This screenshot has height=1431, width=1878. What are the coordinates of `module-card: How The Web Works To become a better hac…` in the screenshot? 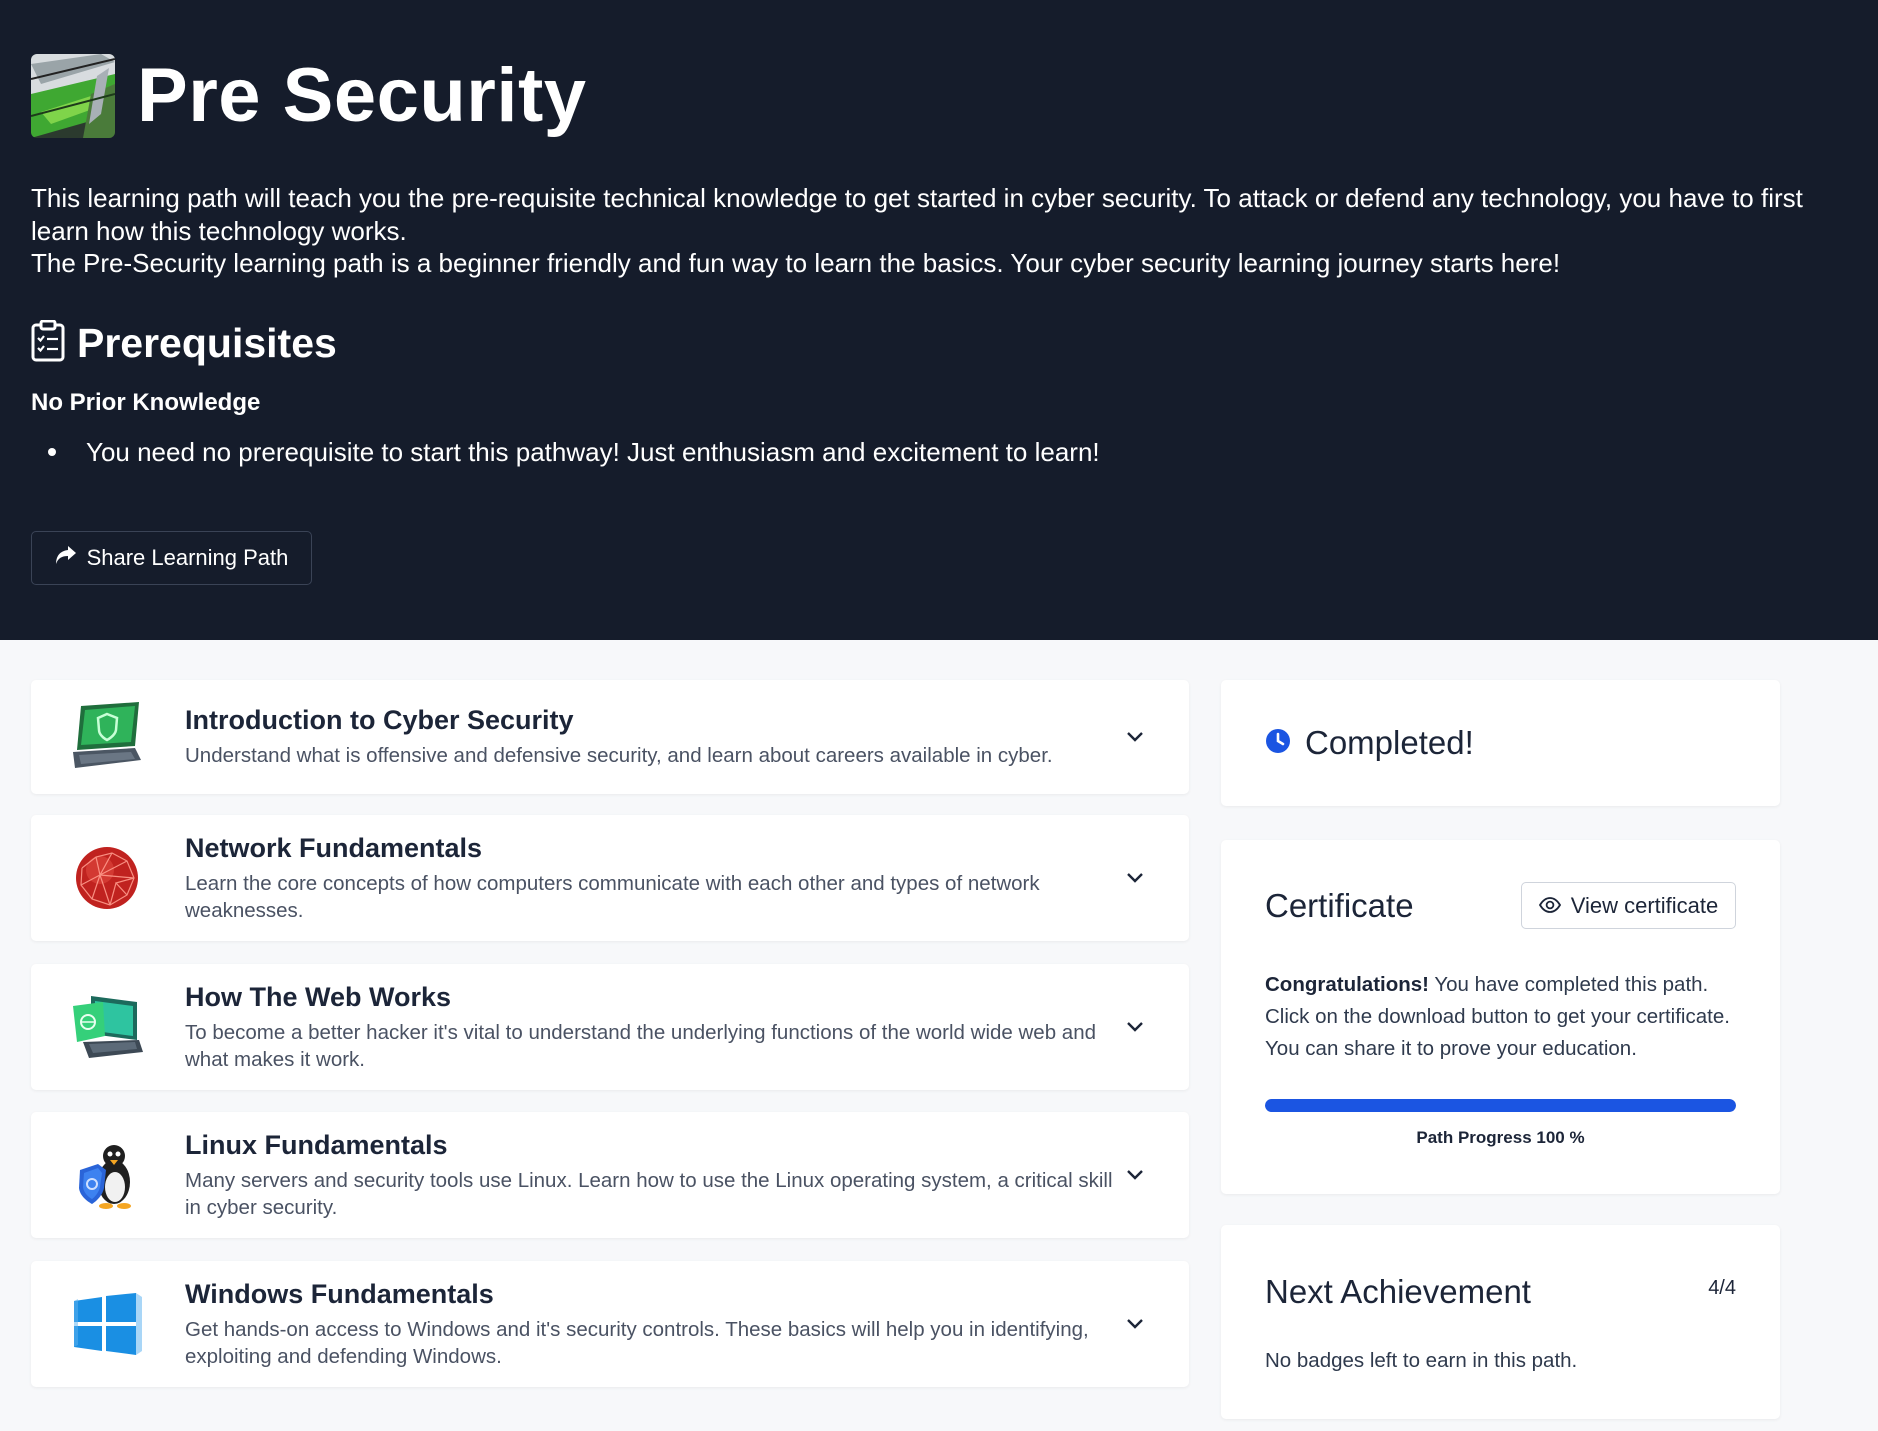 It's located at (610, 1027).